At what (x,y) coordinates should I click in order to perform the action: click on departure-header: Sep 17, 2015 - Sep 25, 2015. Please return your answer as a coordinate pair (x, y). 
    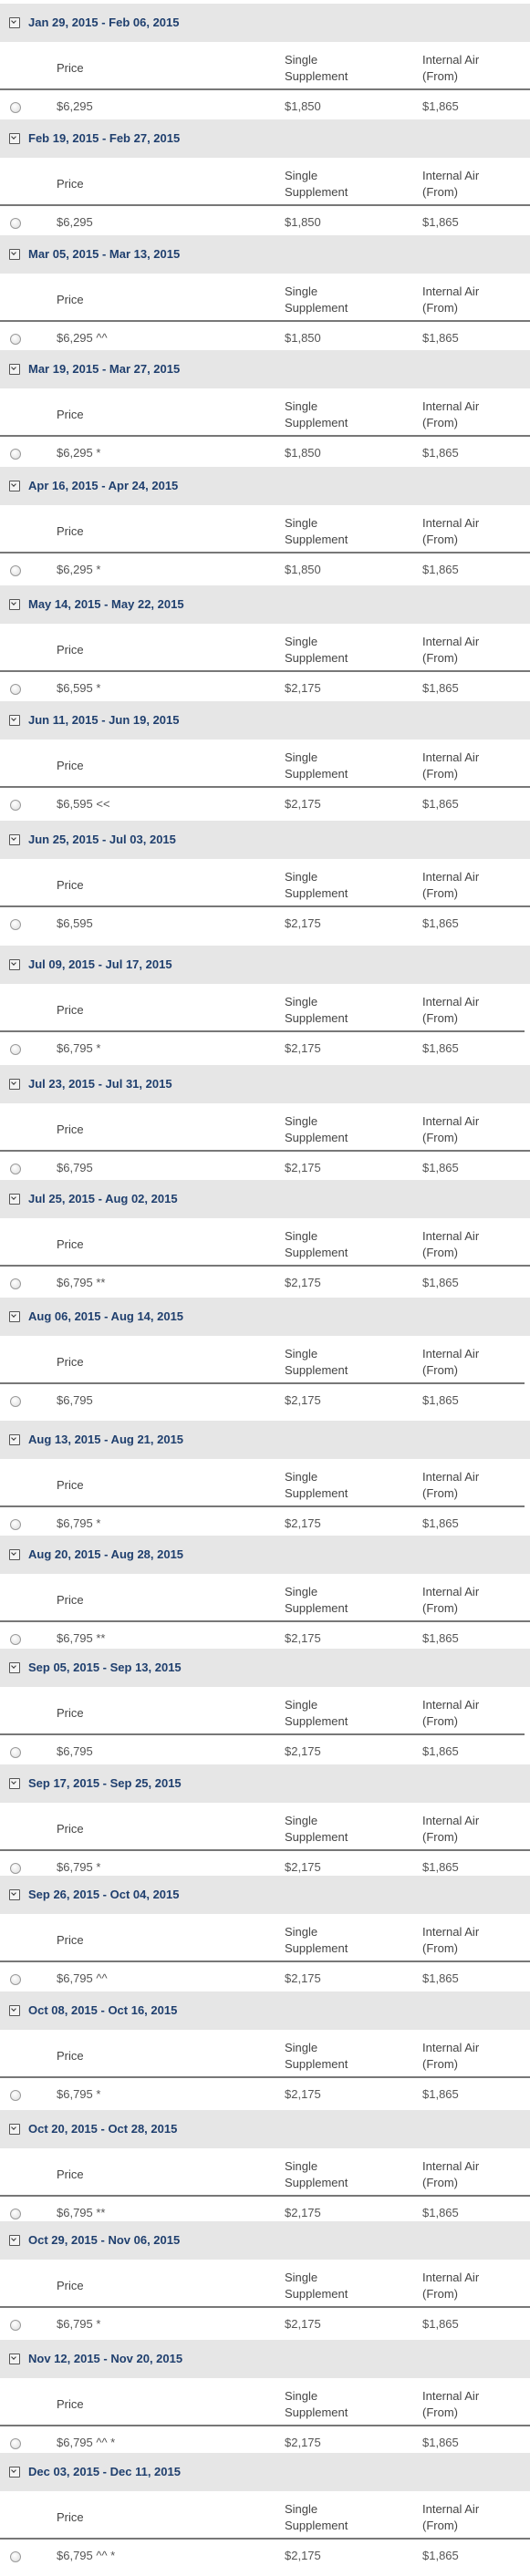
    Looking at the image, I should click on (265, 1783).